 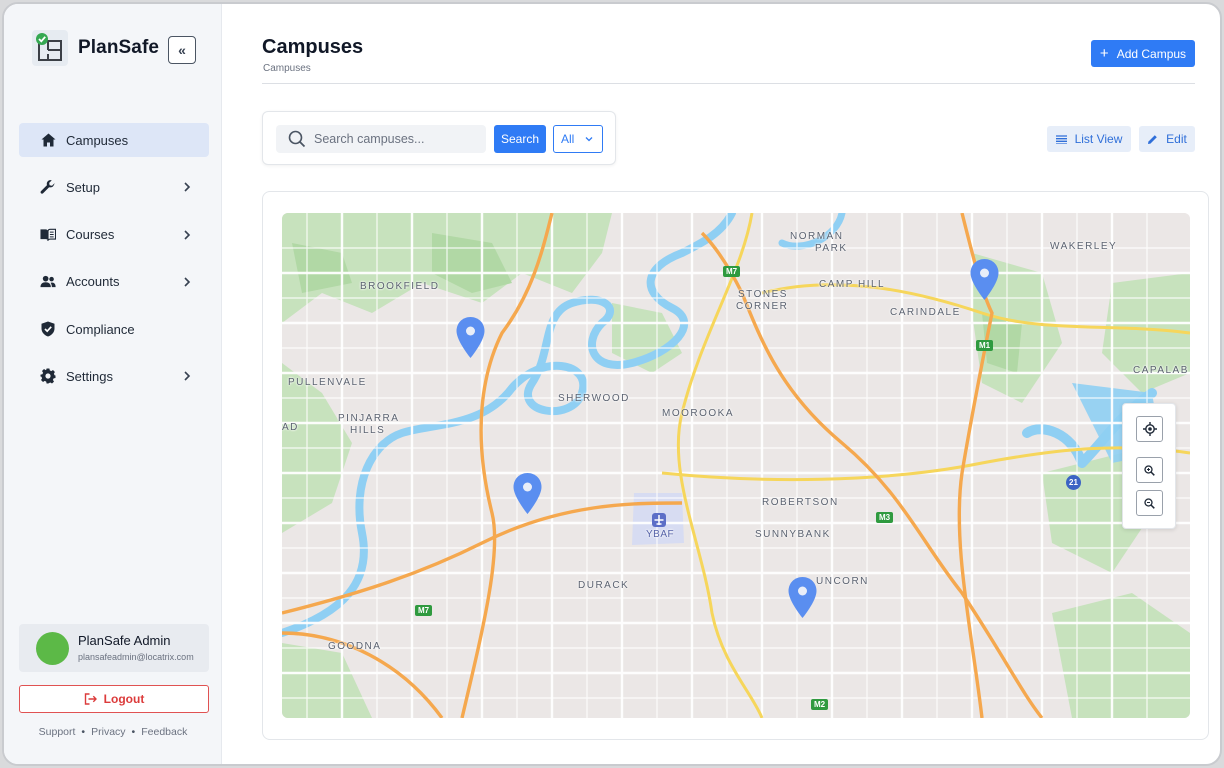 I want to click on map-label: CAPALAB, so click(x=1161, y=370).